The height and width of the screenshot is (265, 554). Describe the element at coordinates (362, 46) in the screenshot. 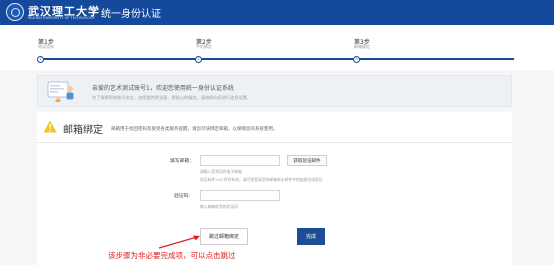

I see `step-3-sub: 邮箱绑定` at that location.